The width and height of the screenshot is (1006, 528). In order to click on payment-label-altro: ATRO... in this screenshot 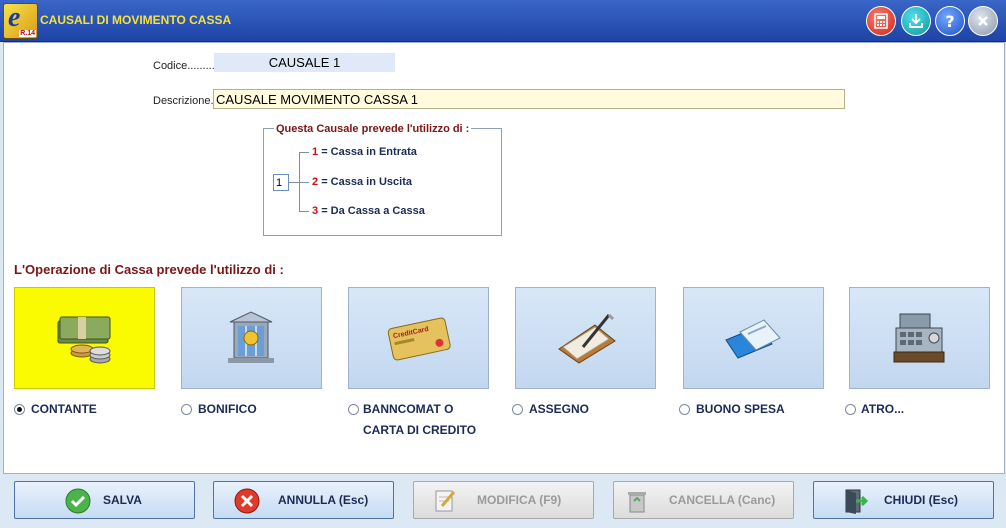, I will do `click(883, 409)`.